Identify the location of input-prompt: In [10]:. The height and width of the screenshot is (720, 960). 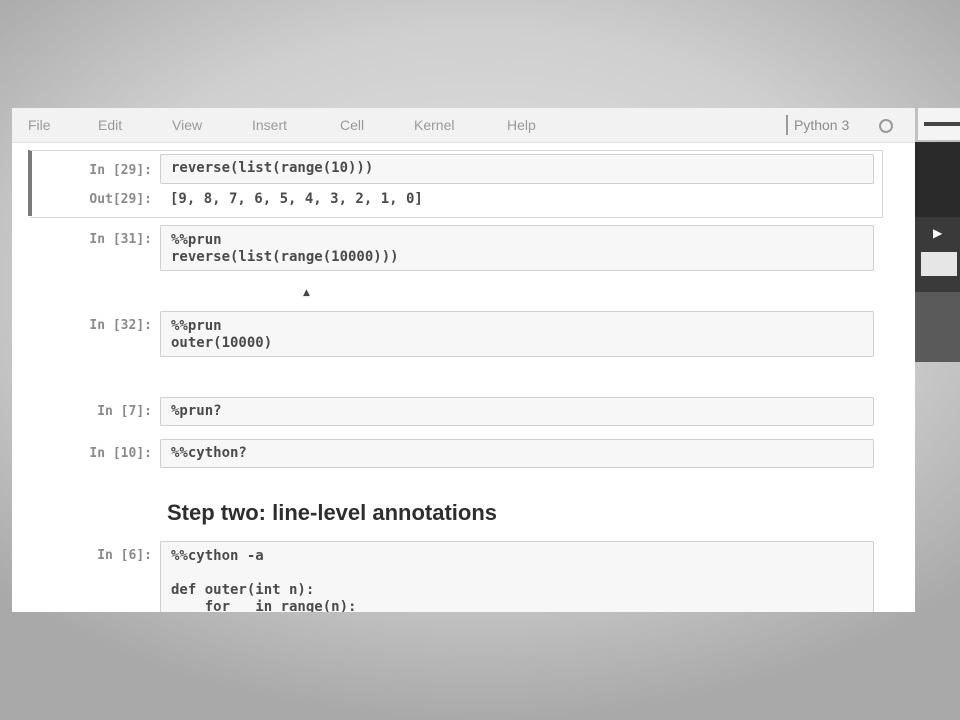
(120, 453).